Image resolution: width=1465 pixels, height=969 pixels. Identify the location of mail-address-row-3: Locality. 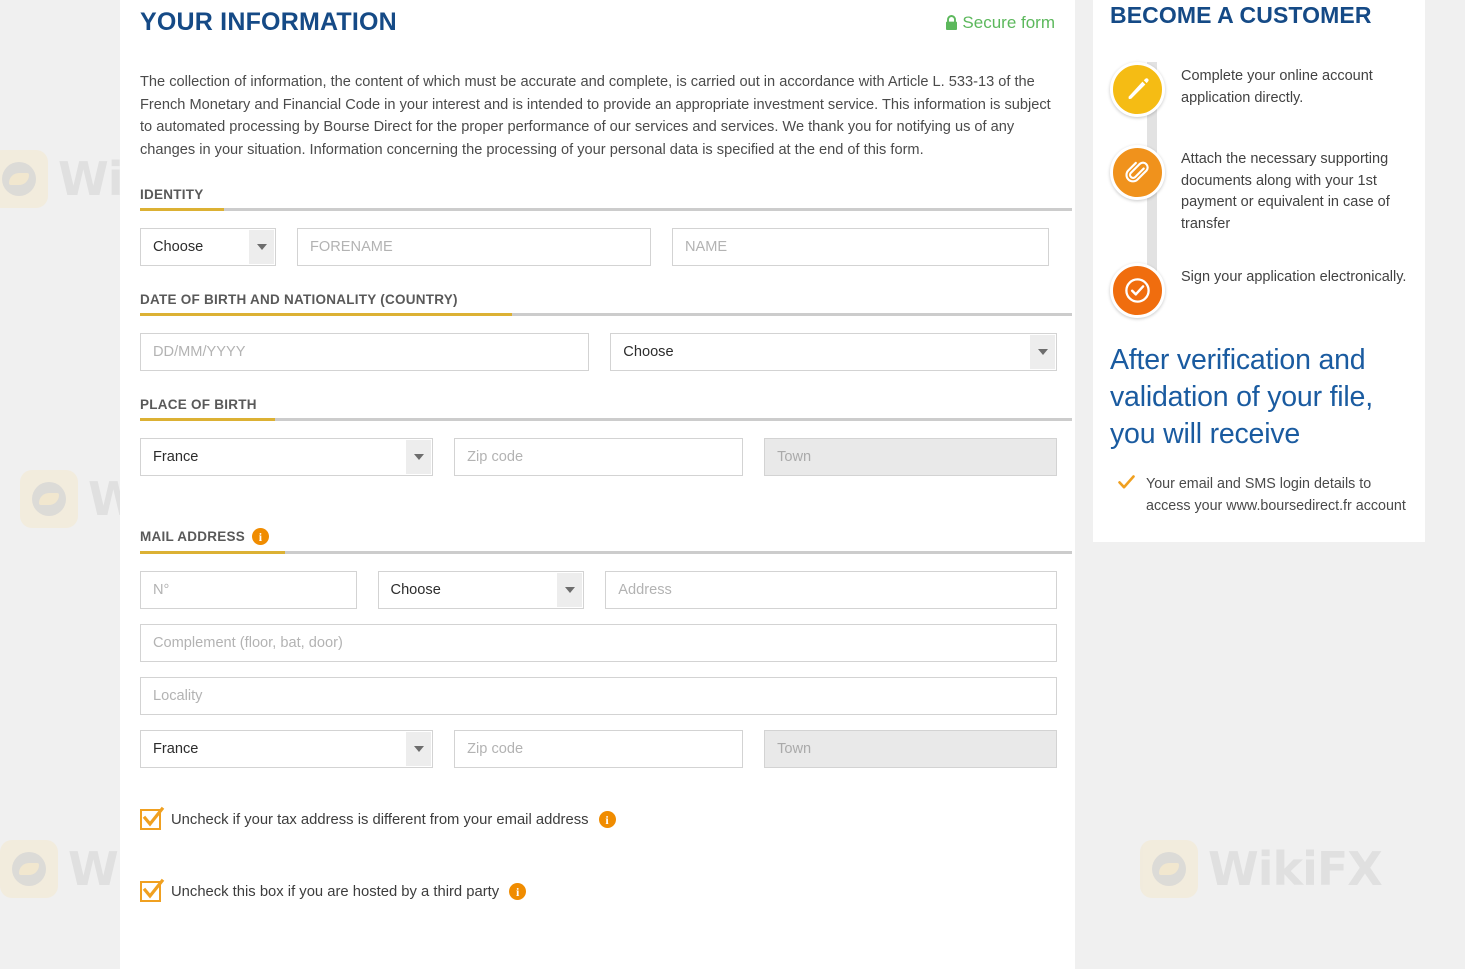
(598, 696).